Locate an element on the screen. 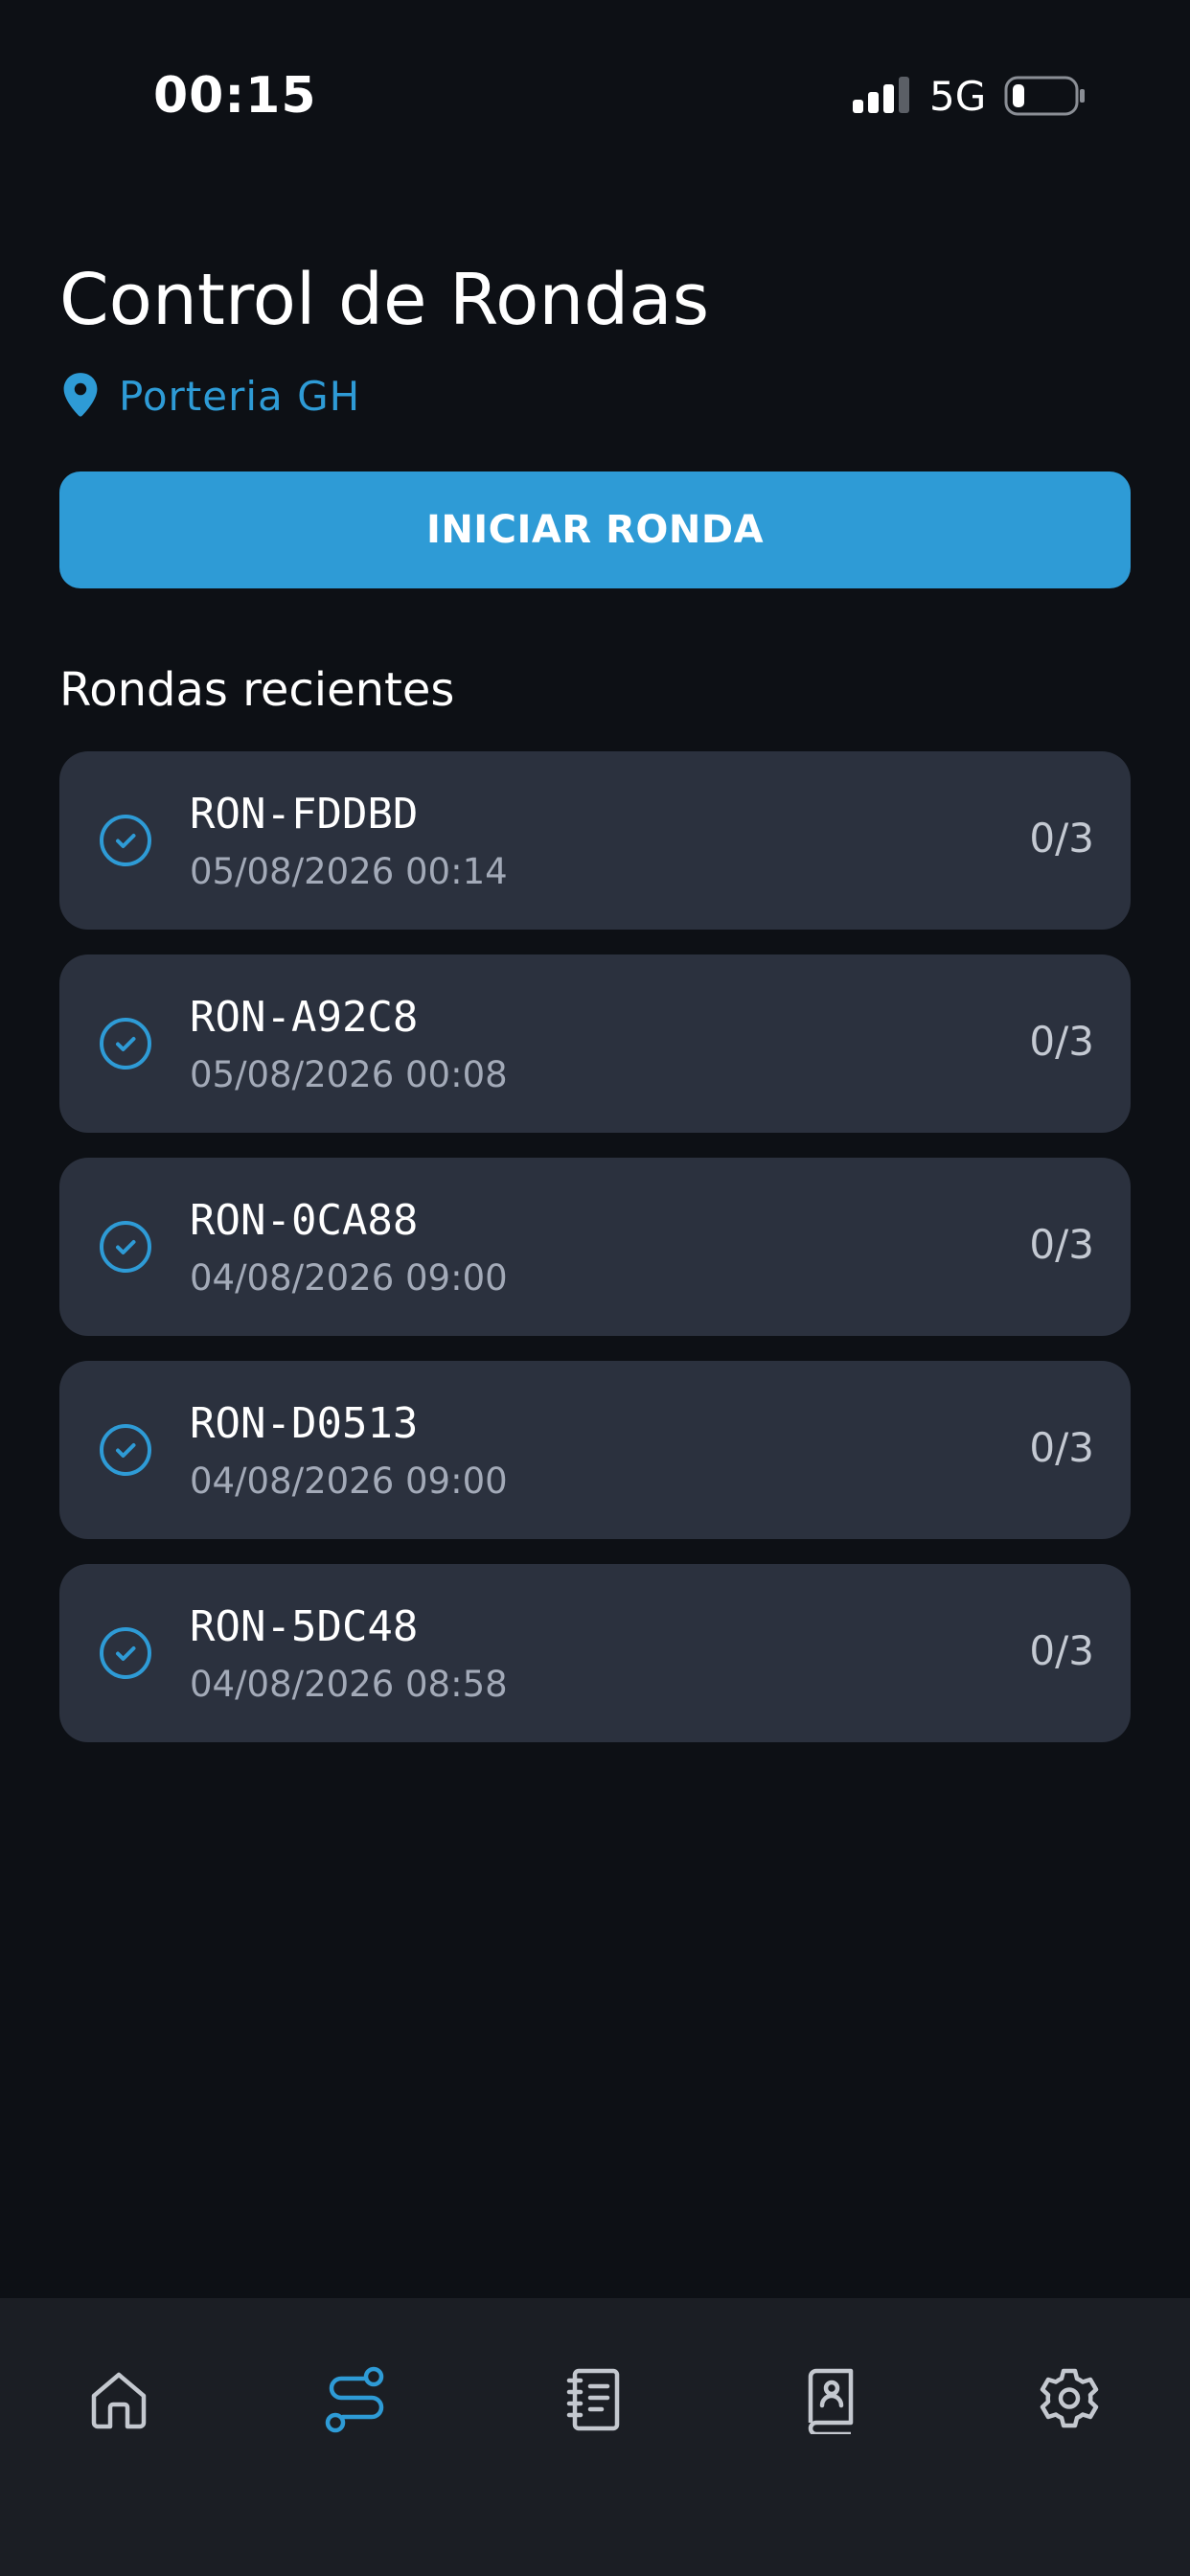 This screenshot has width=1190, height=2576. bottom-nav is located at coordinates (595, 2437).